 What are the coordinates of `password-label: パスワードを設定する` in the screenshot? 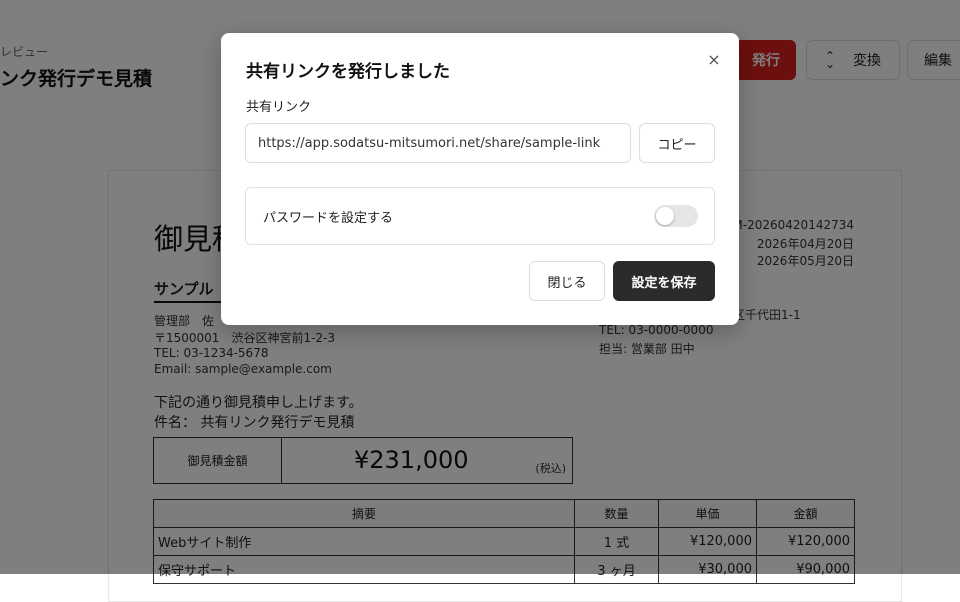 It's located at (328, 218).